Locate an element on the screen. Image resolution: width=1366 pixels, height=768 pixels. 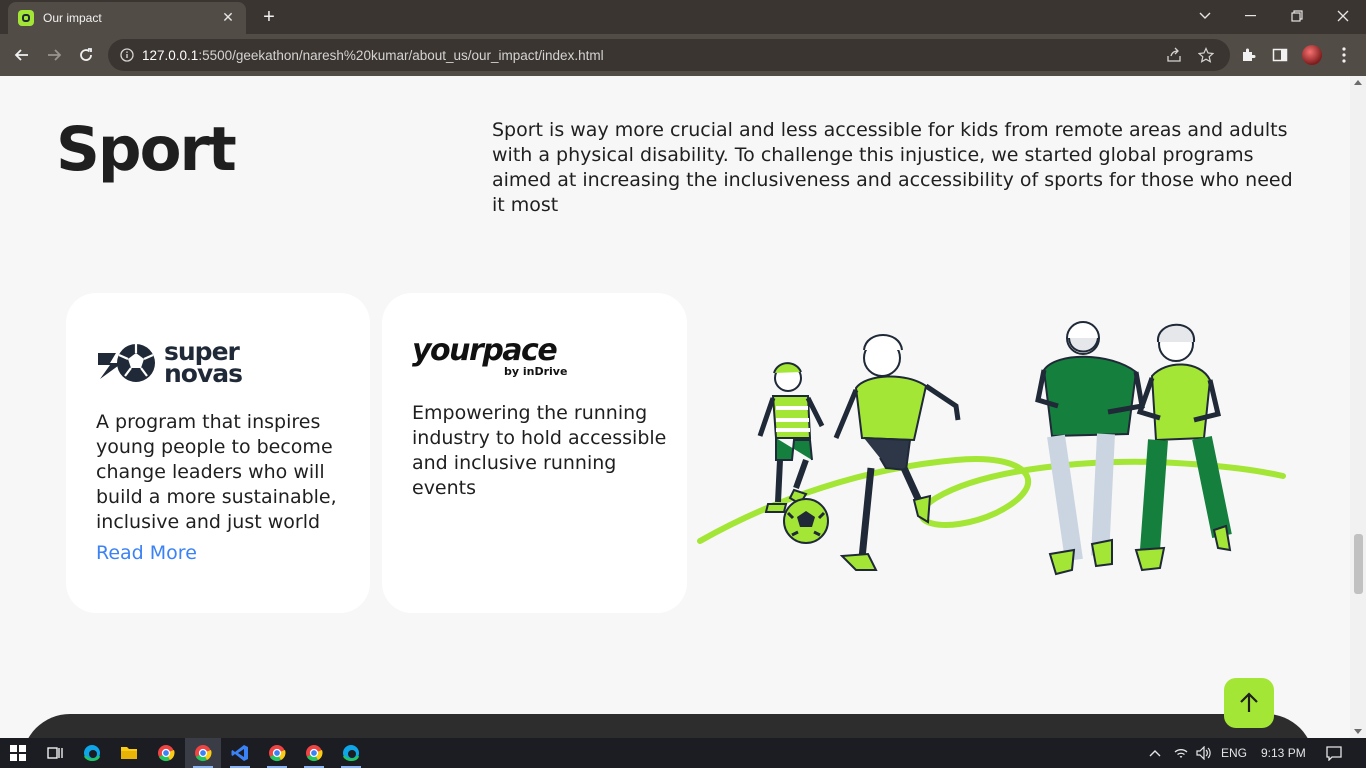
language-indicator: ENG is located at coordinates (1234, 753).